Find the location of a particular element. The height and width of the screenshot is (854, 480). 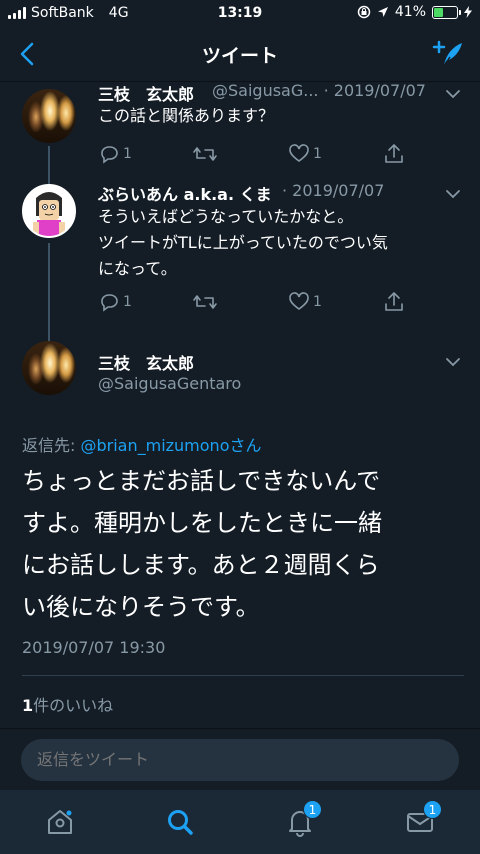

main-tweet-text-line: すよ。種明かしをしたときに一緒 is located at coordinates (202, 523).